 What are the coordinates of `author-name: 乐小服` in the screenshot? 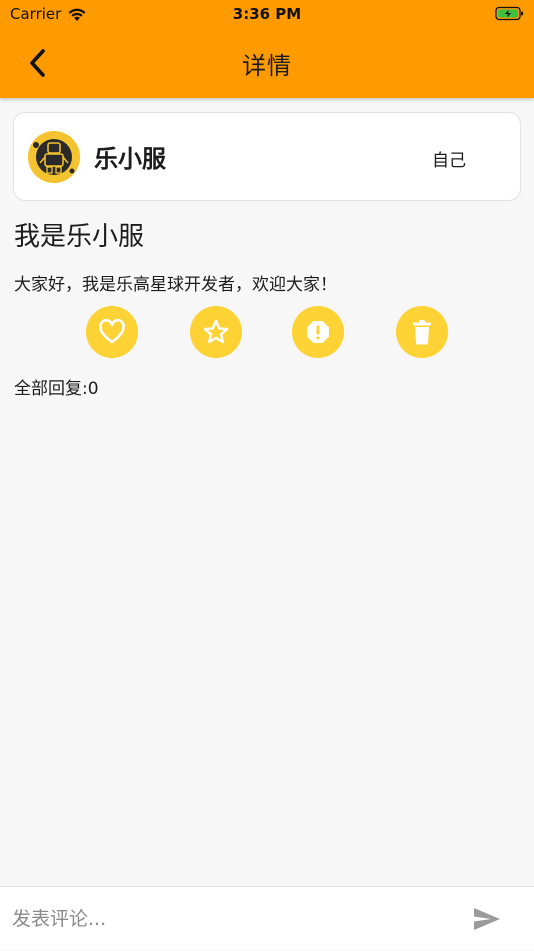 It's located at (130, 159).